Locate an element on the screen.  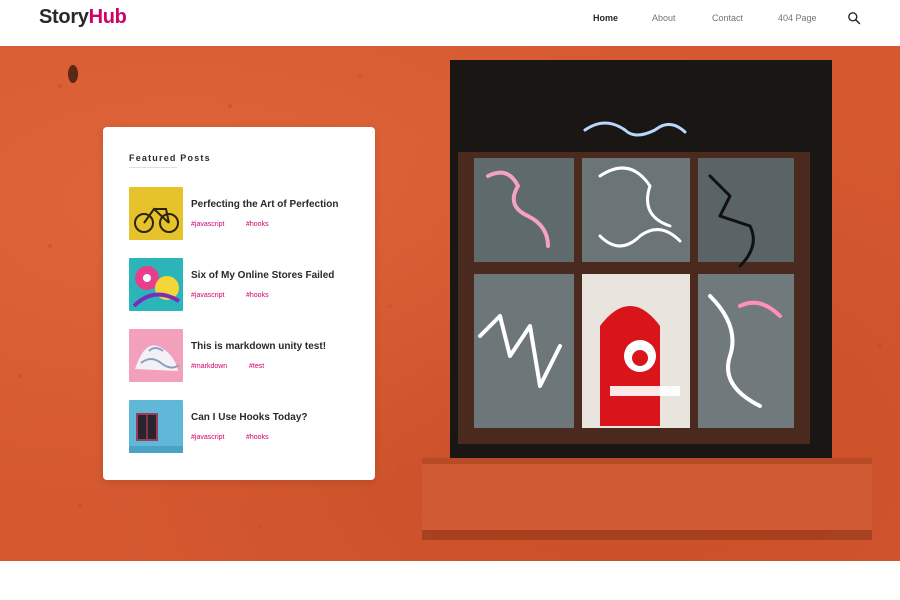
featured-posts-heading: Featured Posts is located at coordinates (170, 158).